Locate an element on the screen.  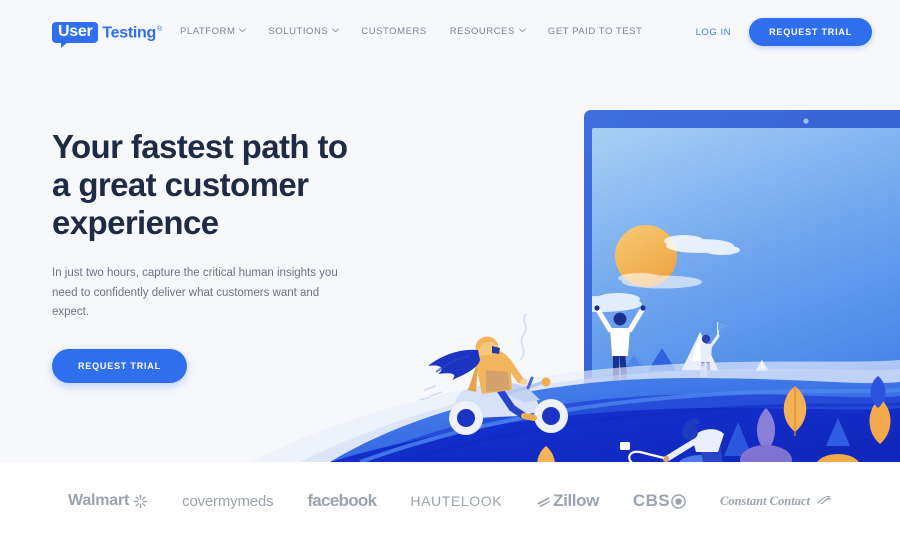
client-logo-hautelook: HAUTELOOK is located at coordinates (456, 501).